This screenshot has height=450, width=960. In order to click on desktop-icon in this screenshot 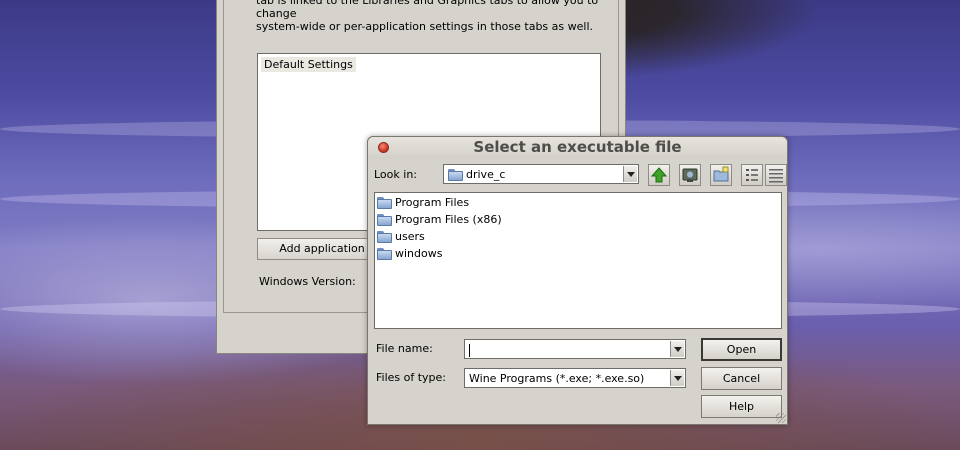, I will do `click(690, 175)`.